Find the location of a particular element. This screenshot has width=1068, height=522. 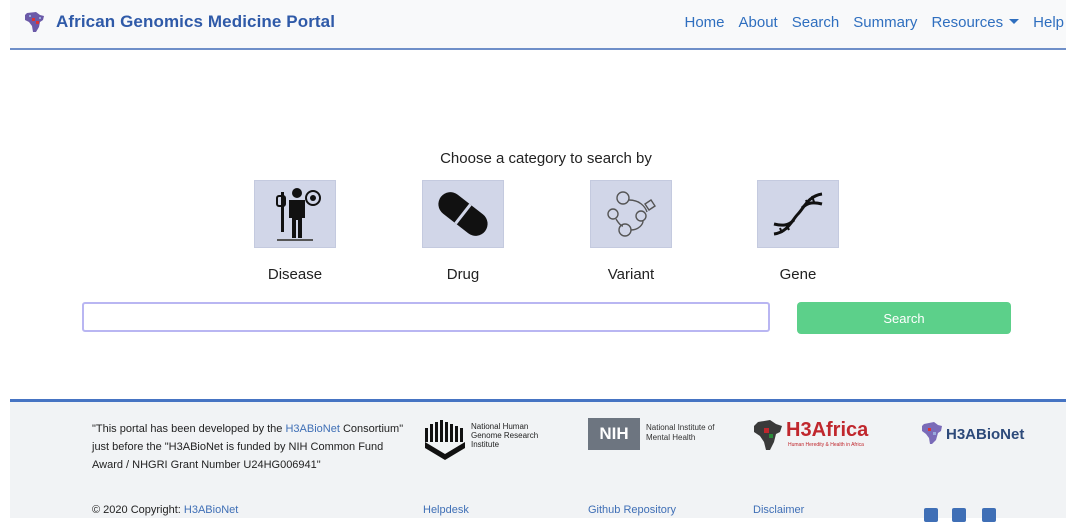

github-repository-link: Github Repository is located at coordinates (632, 510).